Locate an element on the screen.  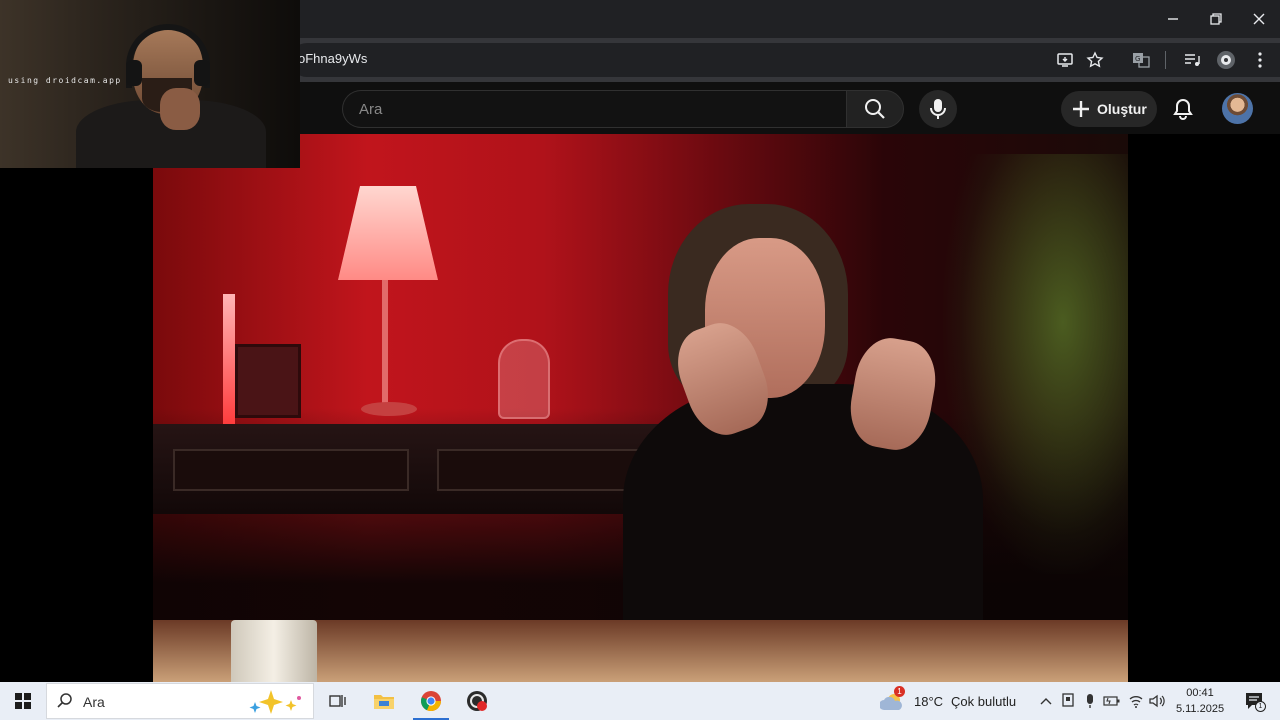
create-button: Oluştur is located at coordinates (1109, 109).